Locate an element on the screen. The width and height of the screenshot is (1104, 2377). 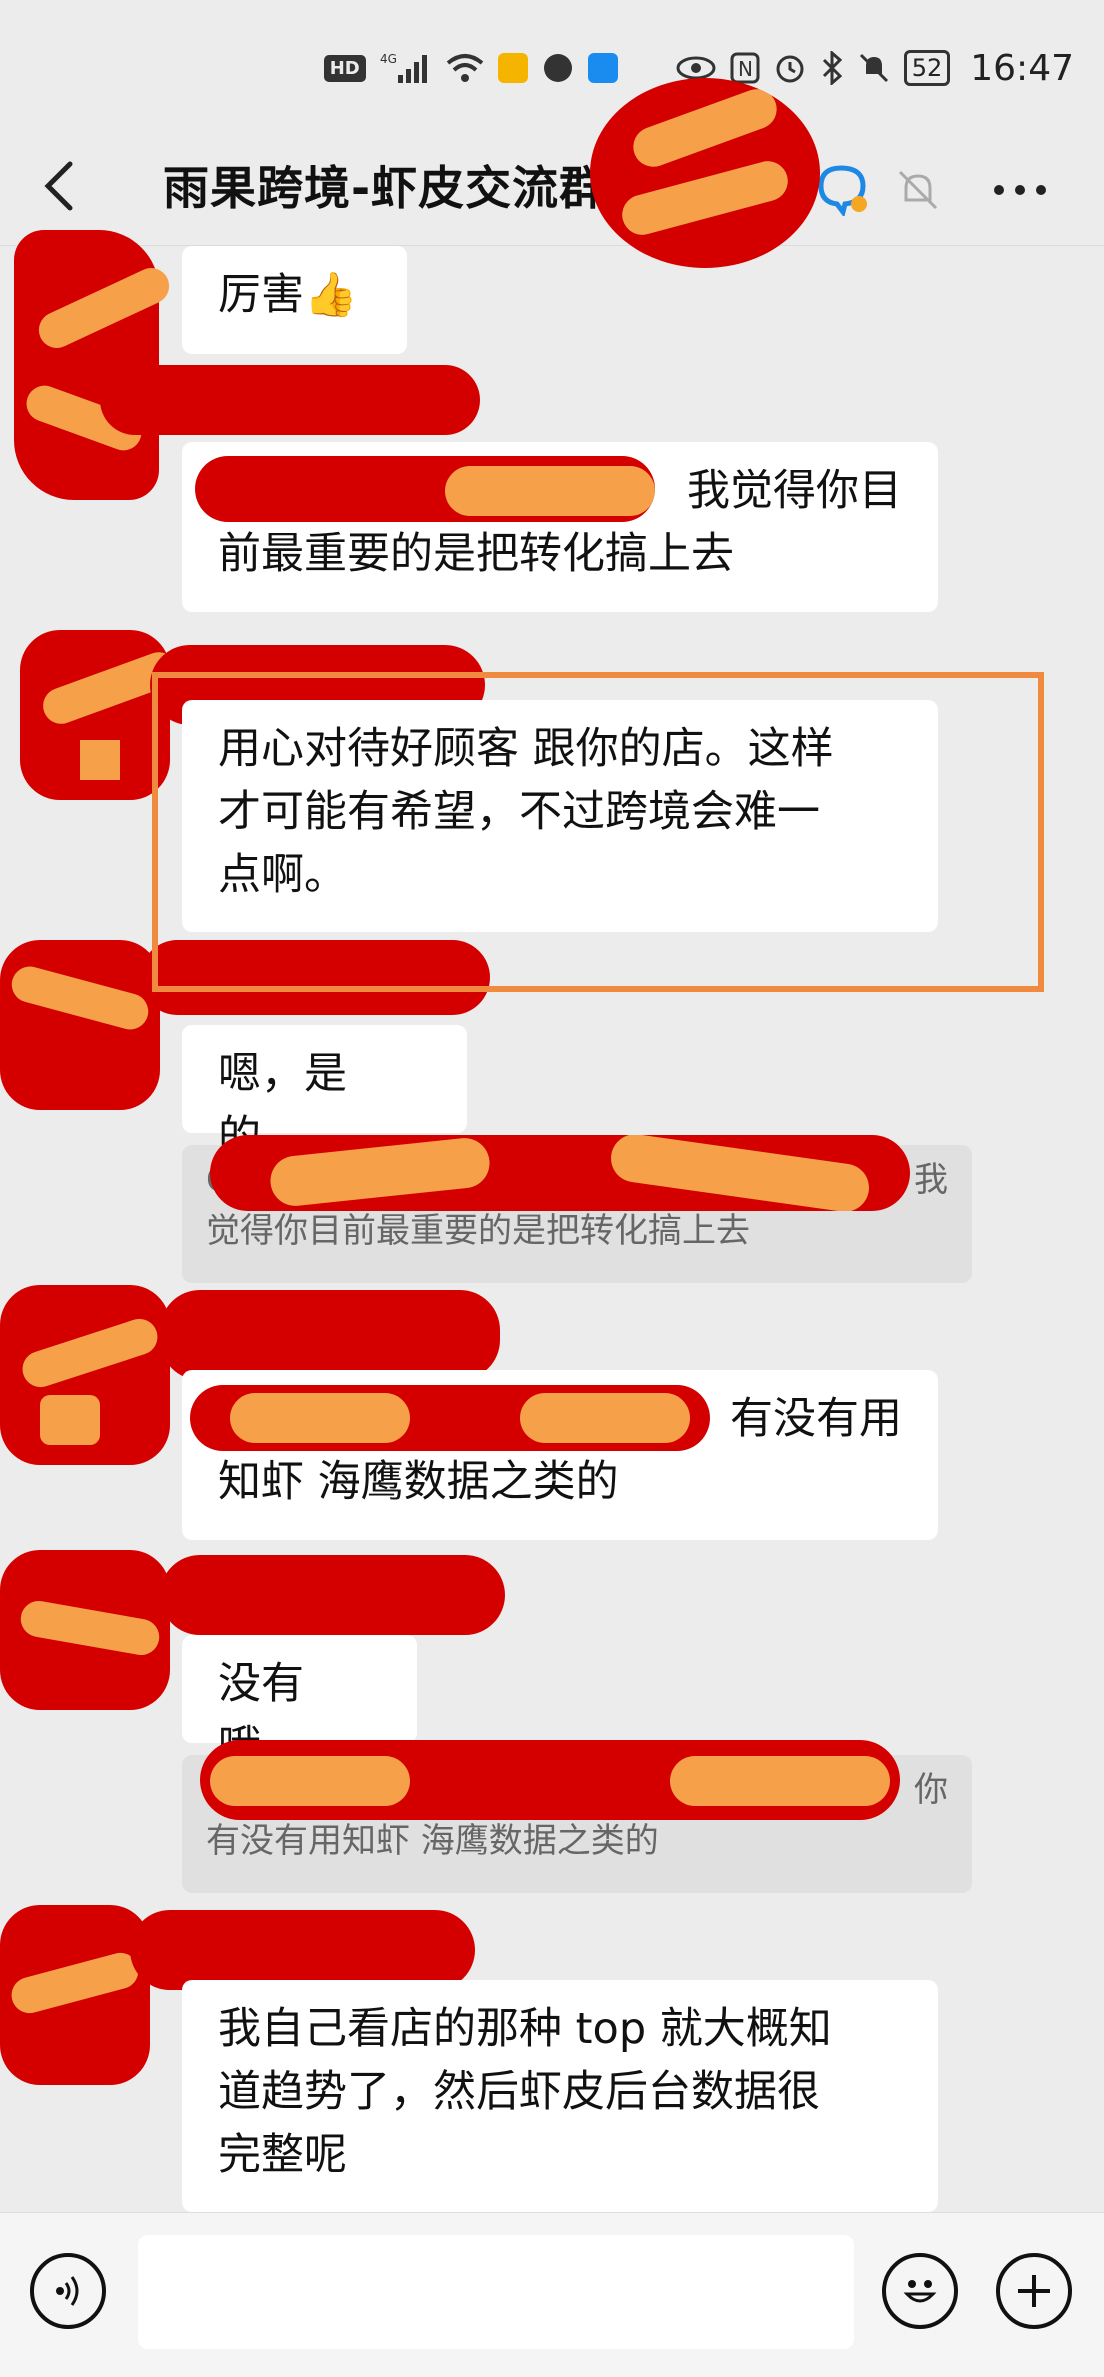
message-bubble: 我自己看店的那种 top 就大概知 道趋势了，然后虾皮后台数据很 完整呢 is located at coordinates (560, 2096).